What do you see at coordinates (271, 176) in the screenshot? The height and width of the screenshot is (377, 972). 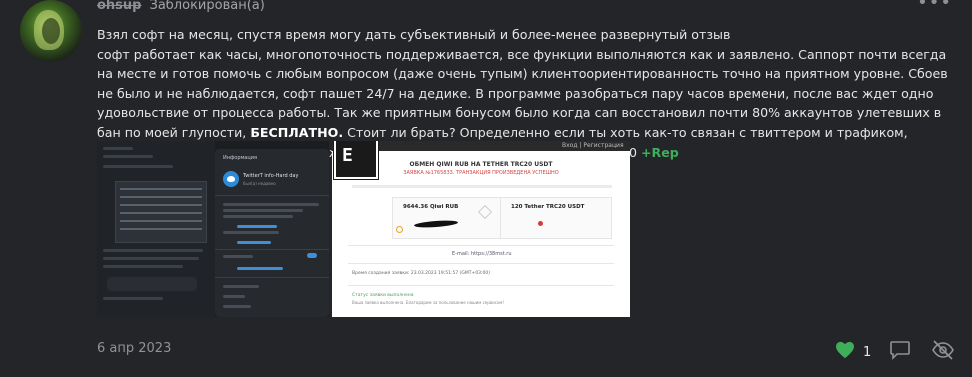 I see `contact-name: TwitterT info-Hard day` at bounding box center [271, 176].